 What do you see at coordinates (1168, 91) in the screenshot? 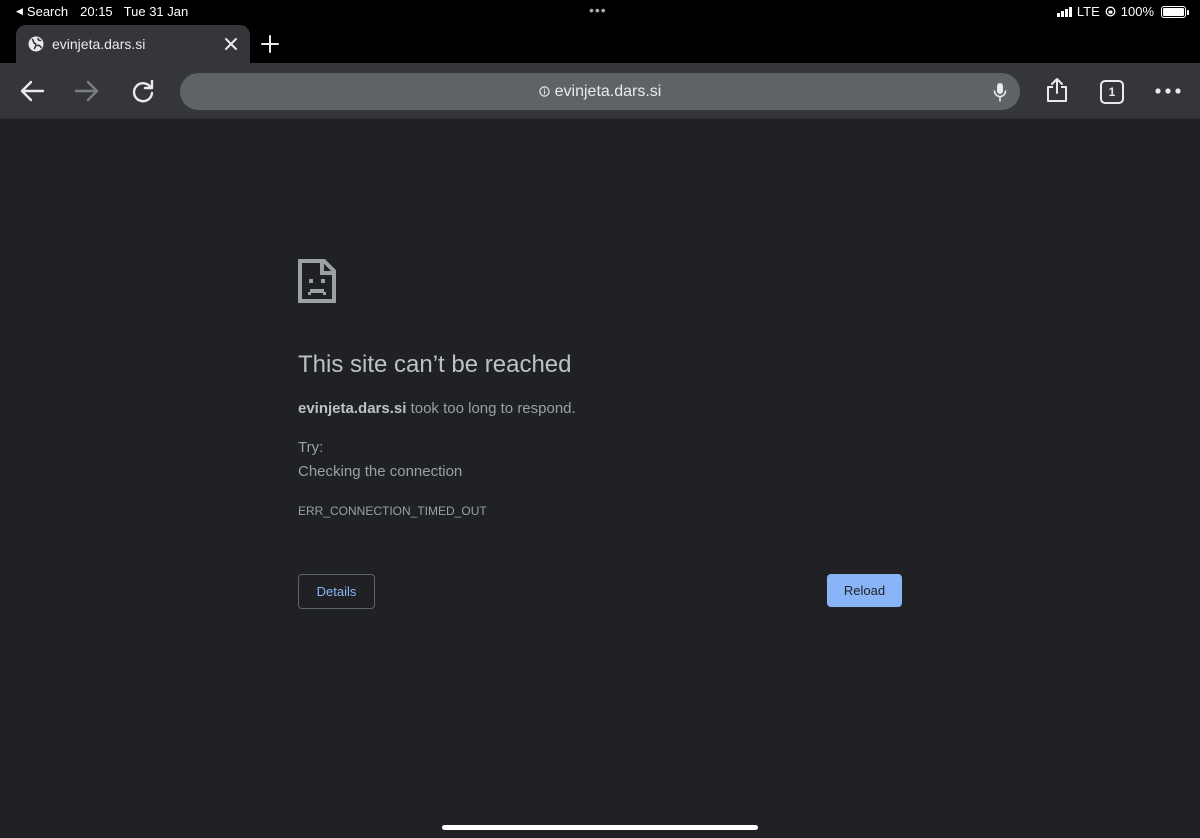
I see `more-menu-icon` at bounding box center [1168, 91].